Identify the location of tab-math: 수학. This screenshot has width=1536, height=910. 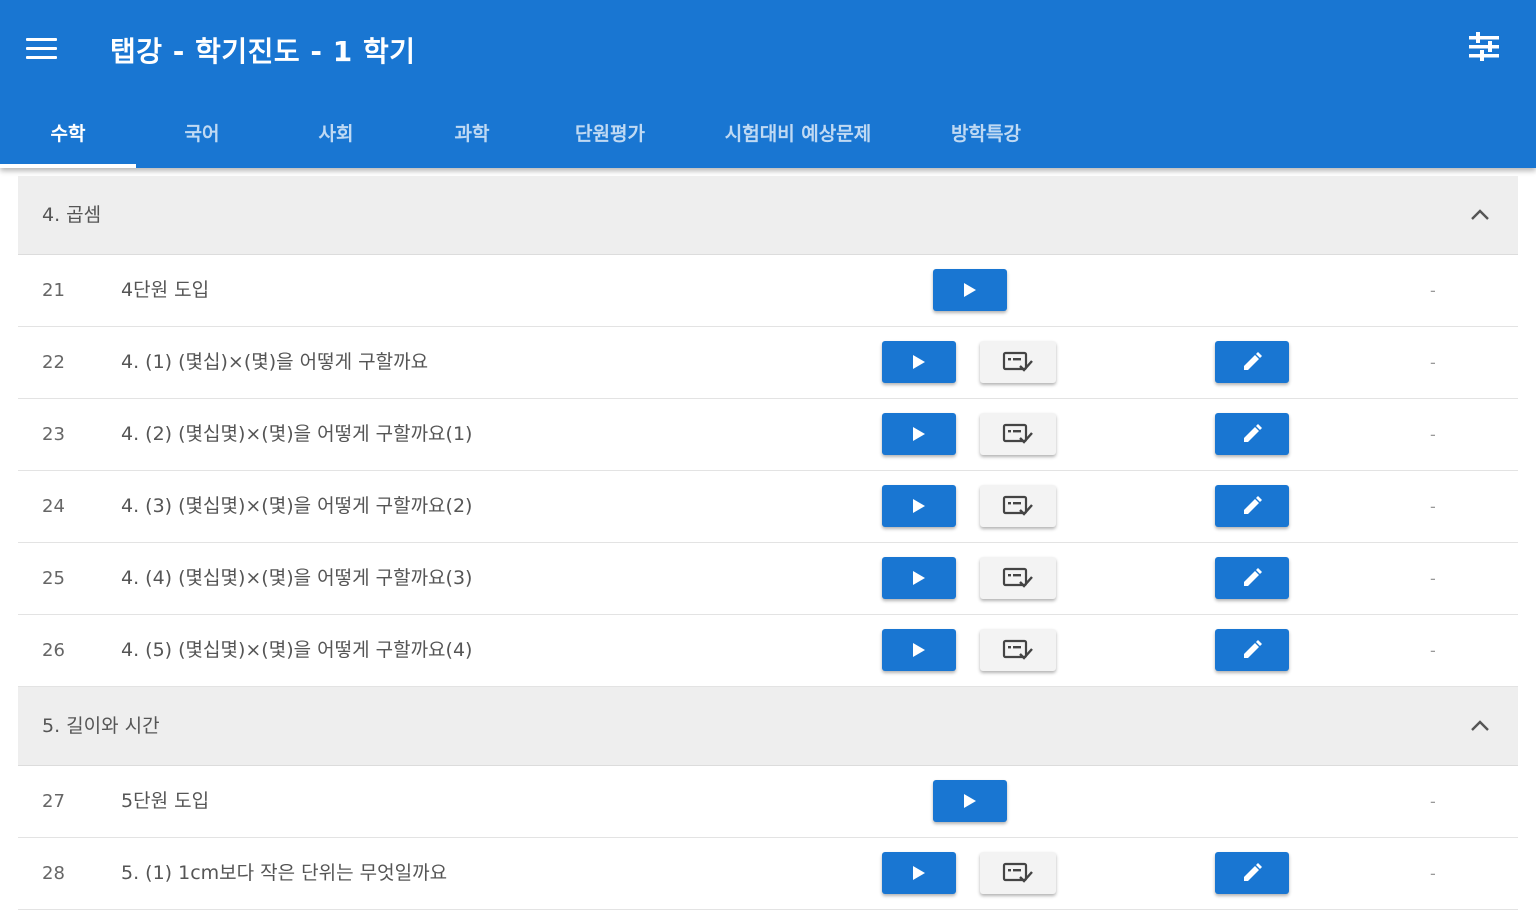
(68, 136).